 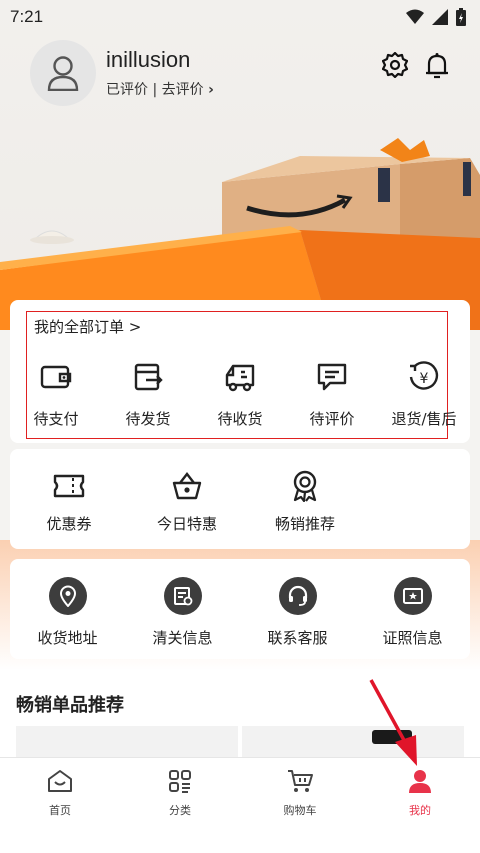 What do you see at coordinates (332, 419) in the screenshot?
I see `order-status-label: 待评价` at bounding box center [332, 419].